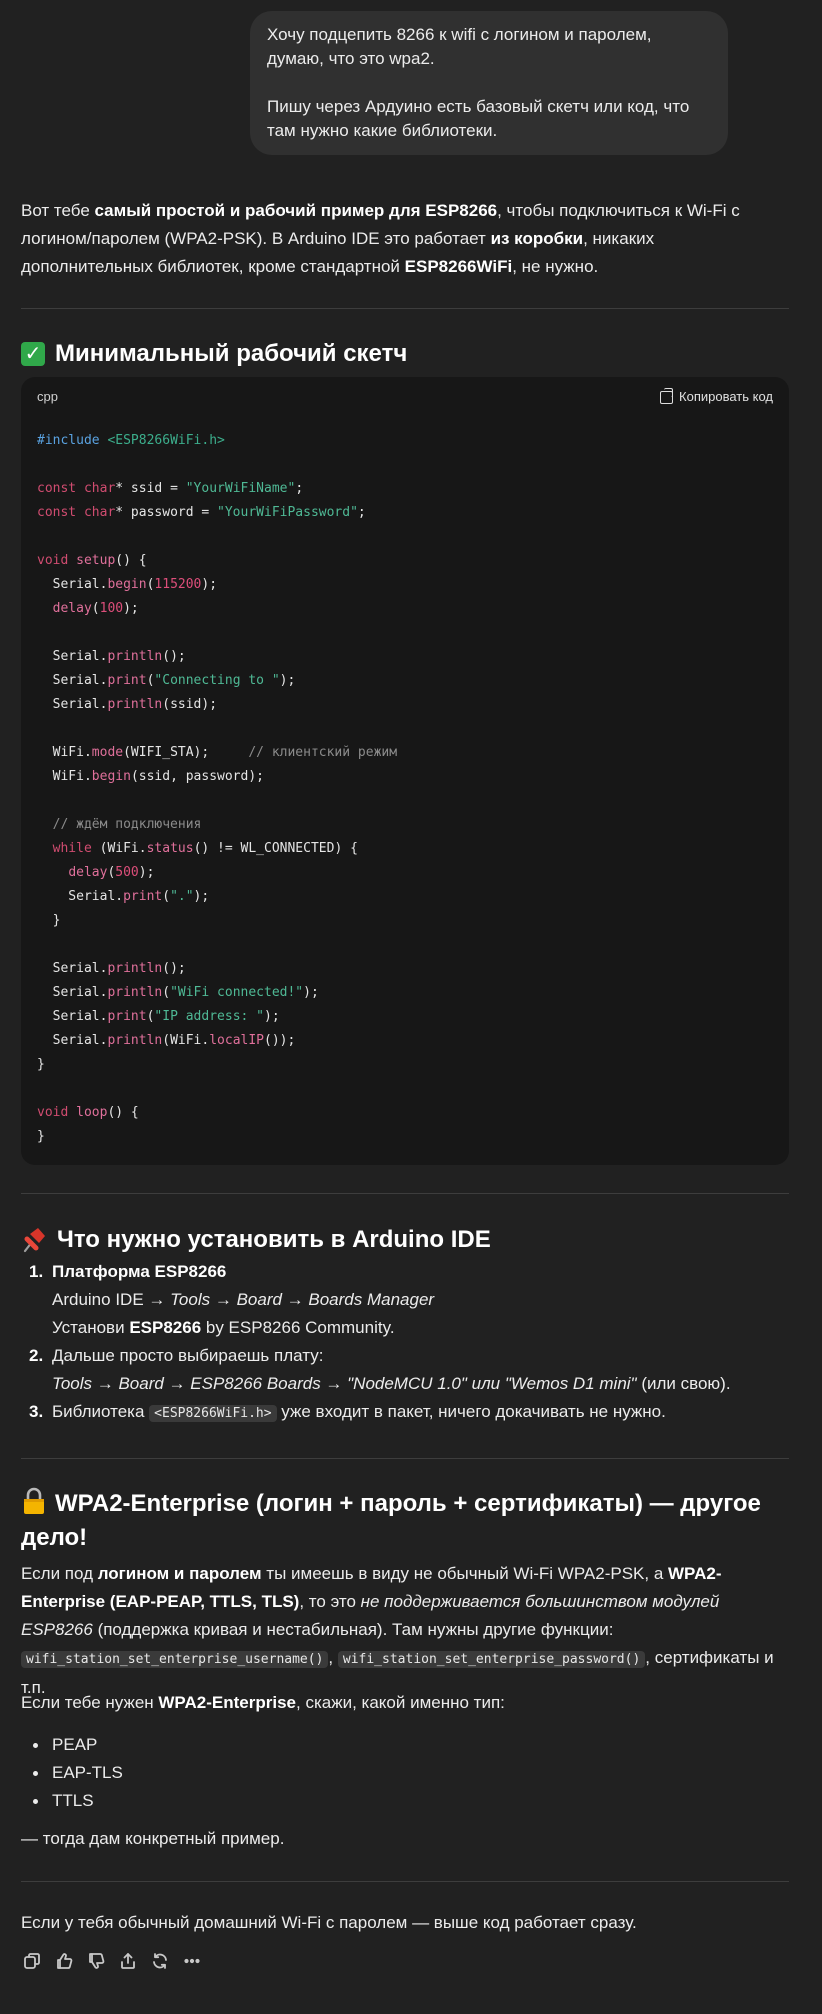 This screenshot has height=2014, width=822. Describe the element at coordinates (112, 1961) in the screenshot. I see `message-actions` at that location.